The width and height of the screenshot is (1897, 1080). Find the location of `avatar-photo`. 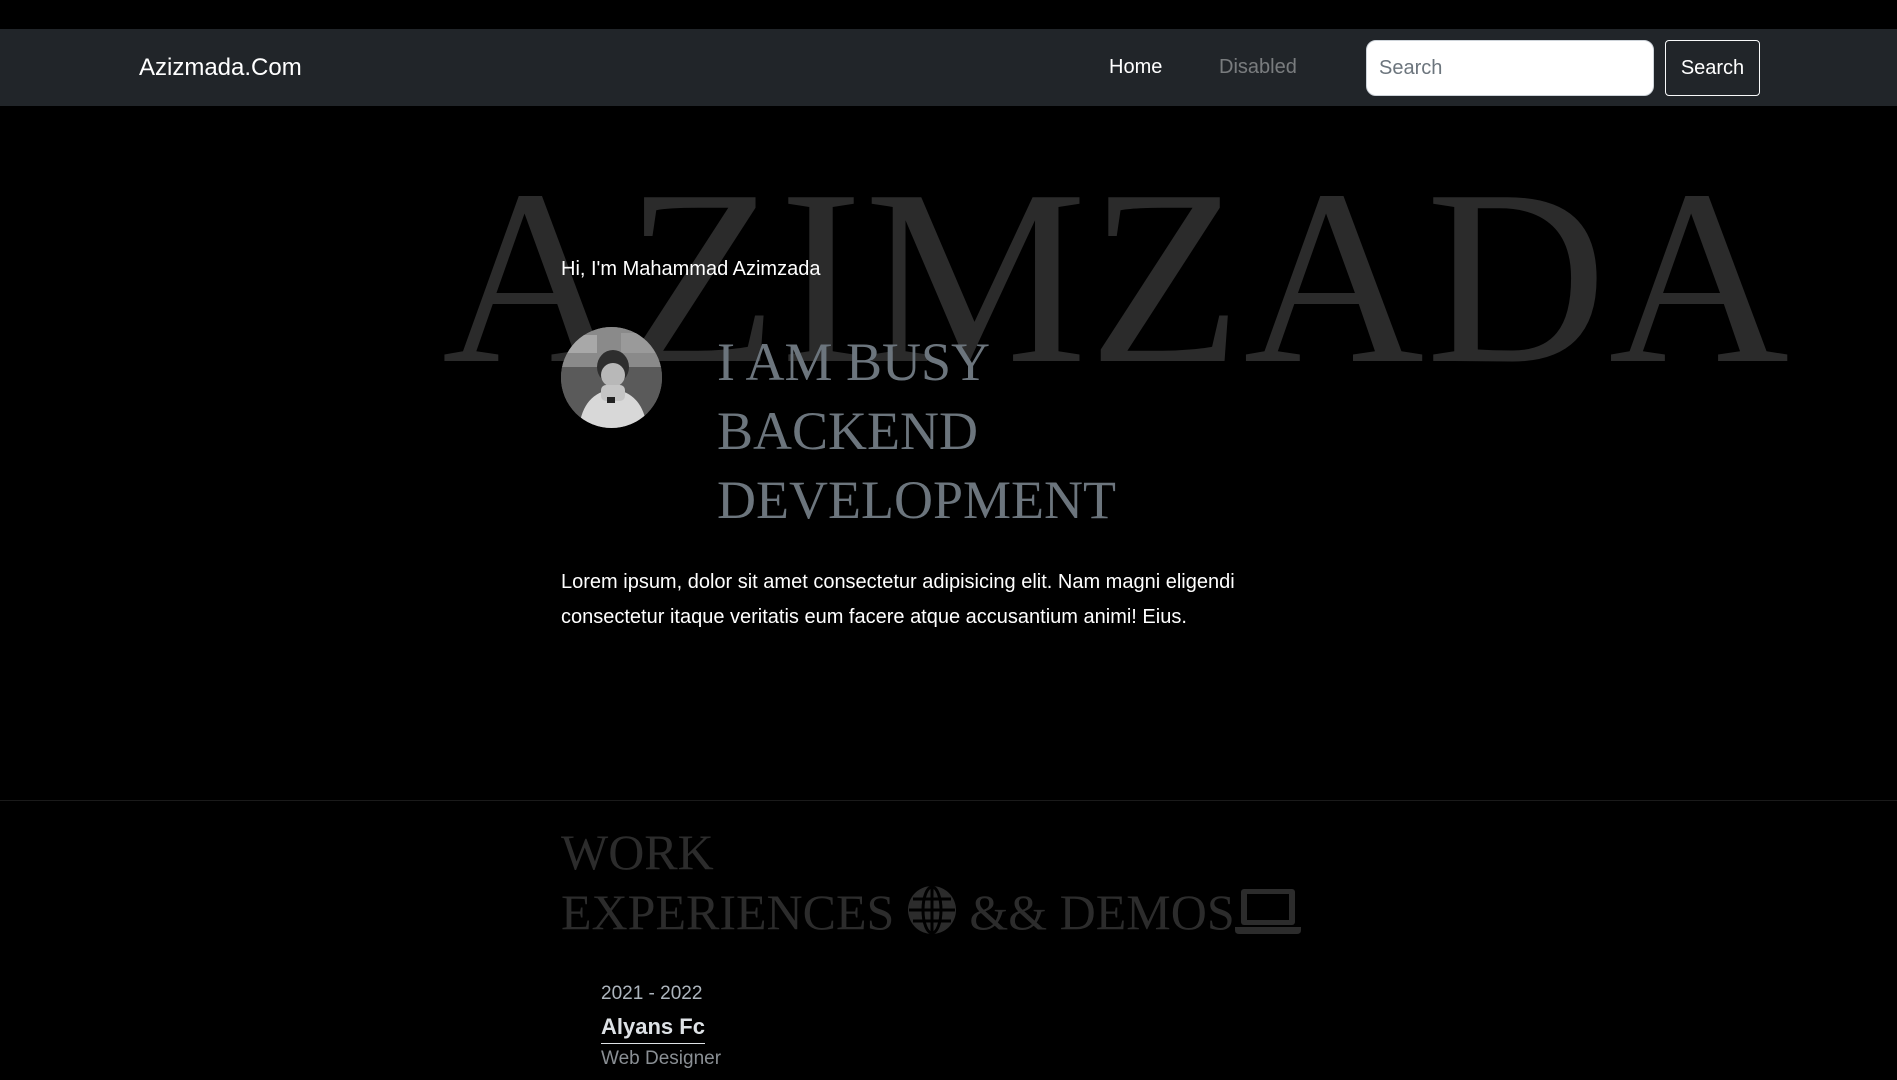

avatar-photo is located at coordinates (611, 377).